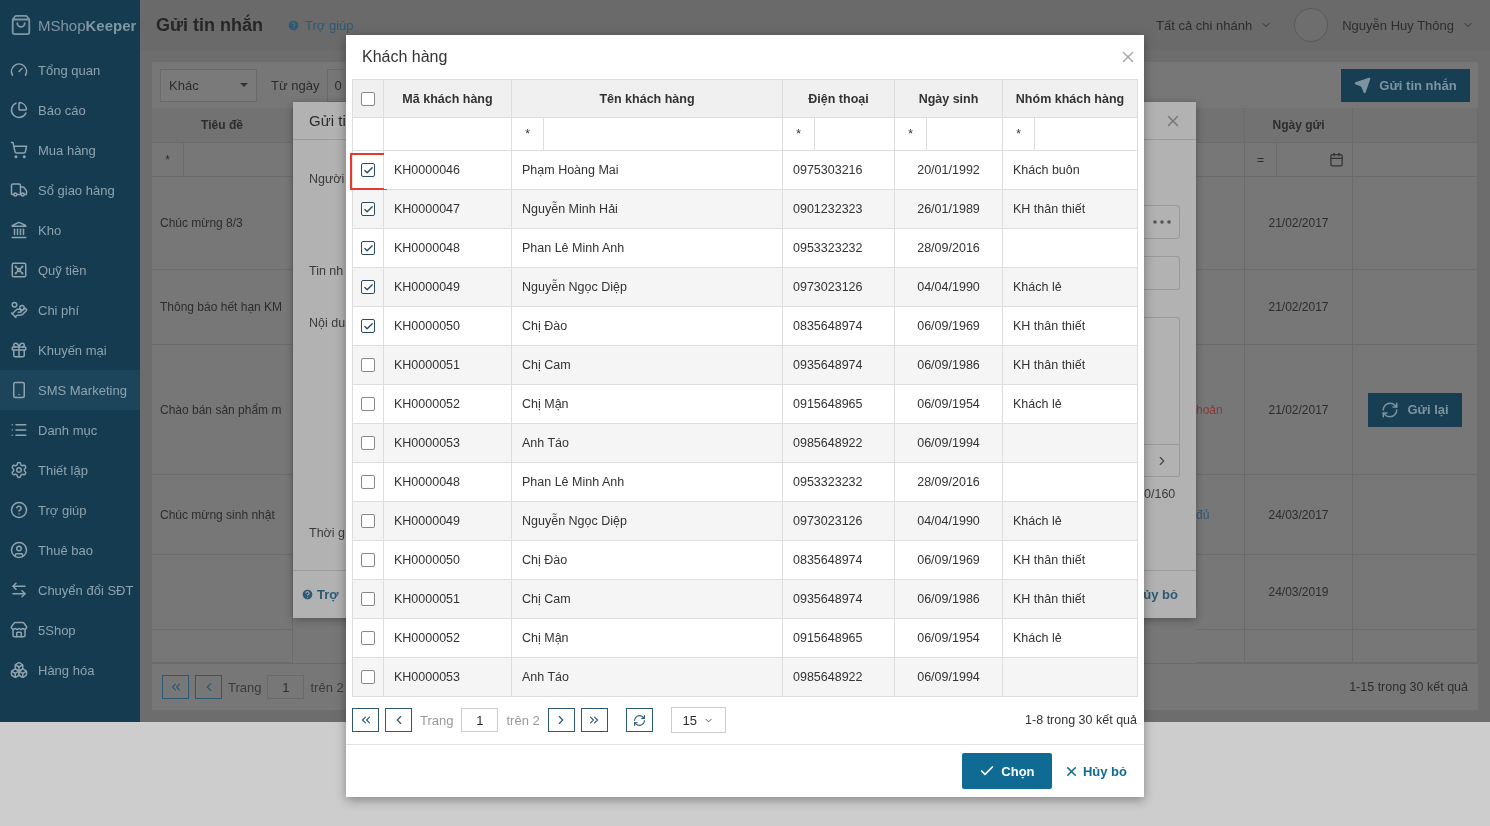 The height and width of the screenshot is (826, 1490). Describe the element at coordinates (335, 85) in the screenshot. I see `date-field: 0` at that location.